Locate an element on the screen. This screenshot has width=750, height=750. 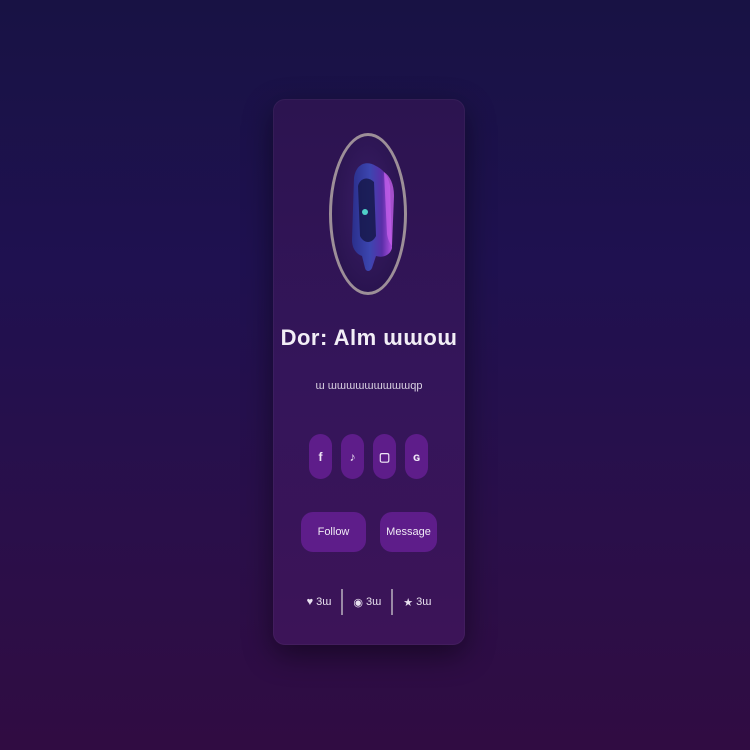
profile-tagline: ɯ ɯɯɯɯɯɯɯɯɯqp is located at coordinates (369, 386).